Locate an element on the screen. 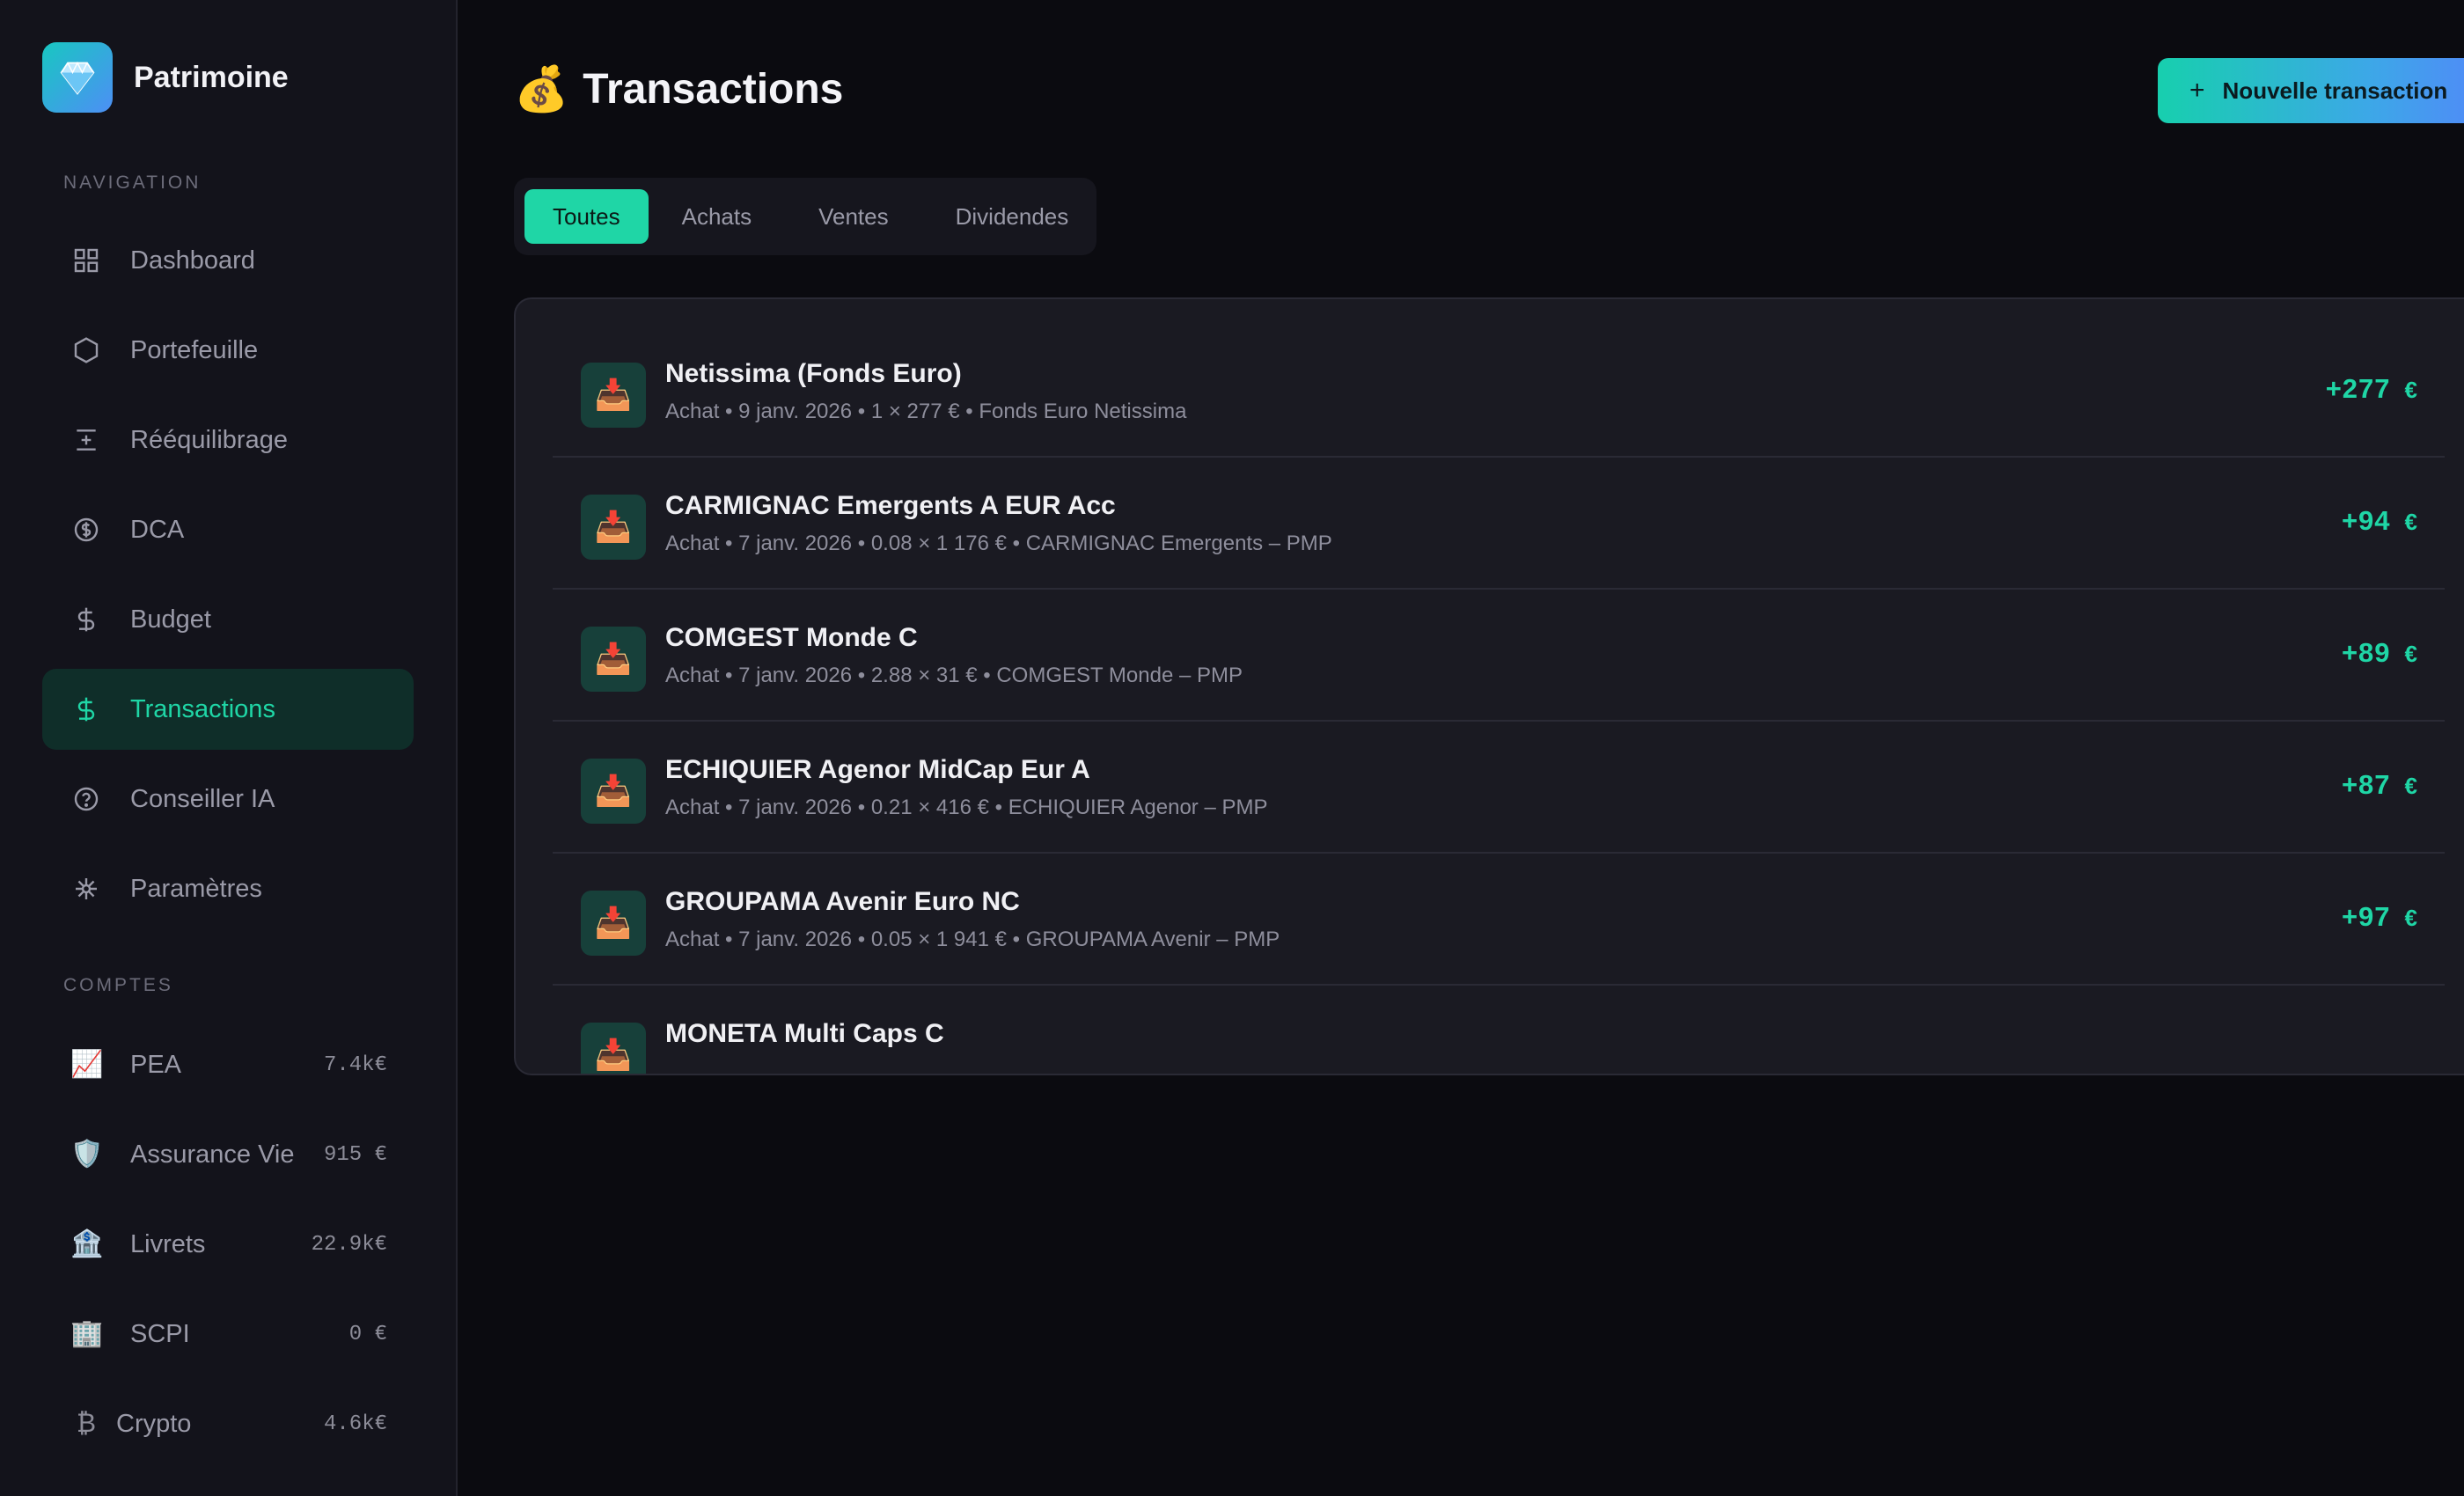  amount-value: +97 is located at coordinates (2366, 916).